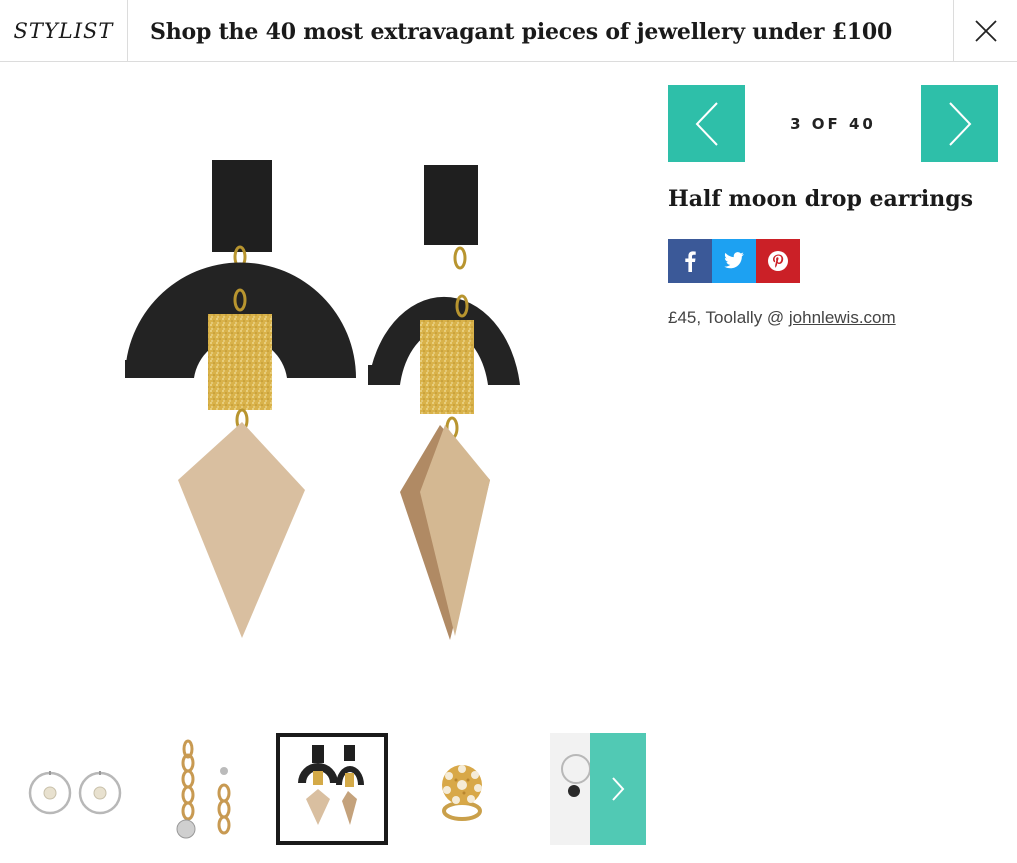 The image size is (1017, 863). I want to click on thumbnails-next-button, so click(618, 789).